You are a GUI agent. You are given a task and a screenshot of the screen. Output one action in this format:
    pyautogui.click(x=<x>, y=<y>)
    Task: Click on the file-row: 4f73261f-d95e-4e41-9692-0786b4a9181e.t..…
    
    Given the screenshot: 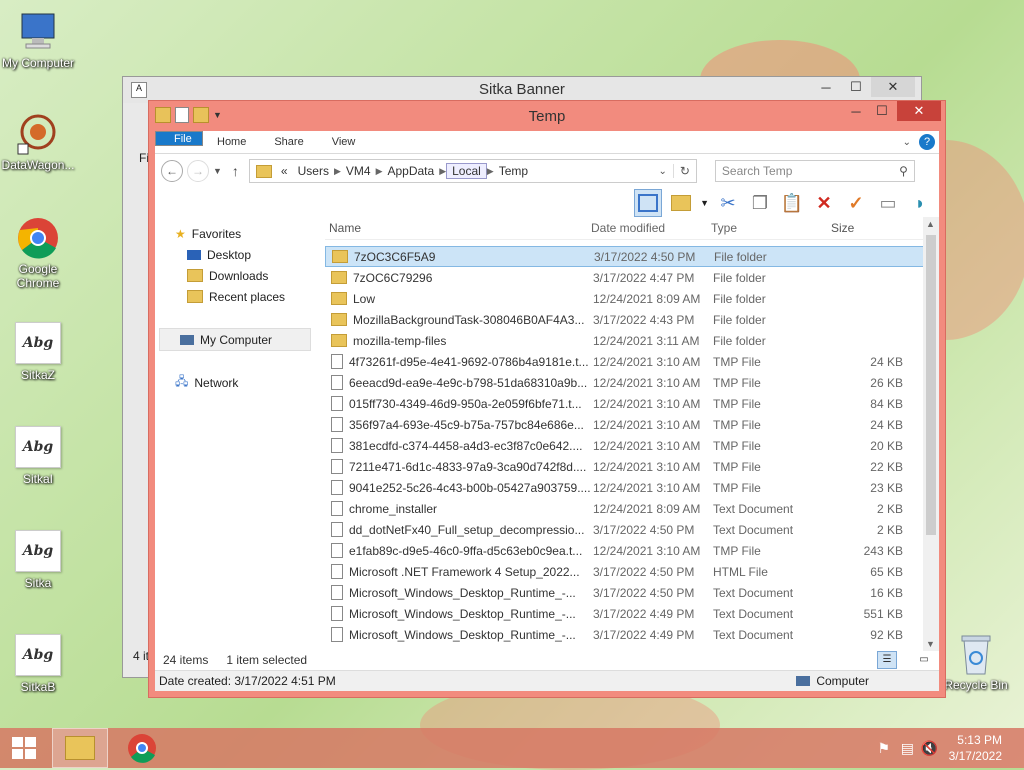 What is the action you would take?
    pyautogui.click(x=632, y=361)
    